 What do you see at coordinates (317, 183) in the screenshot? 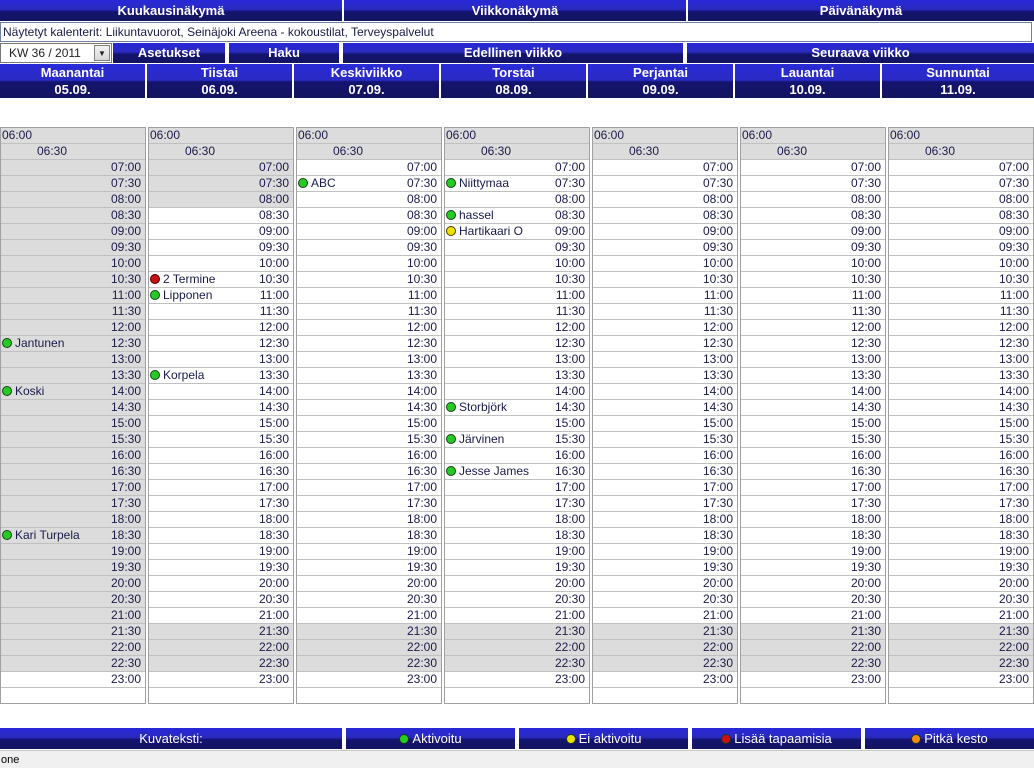
I see `calendar-event: ABC` at bounding box center [317, 183].